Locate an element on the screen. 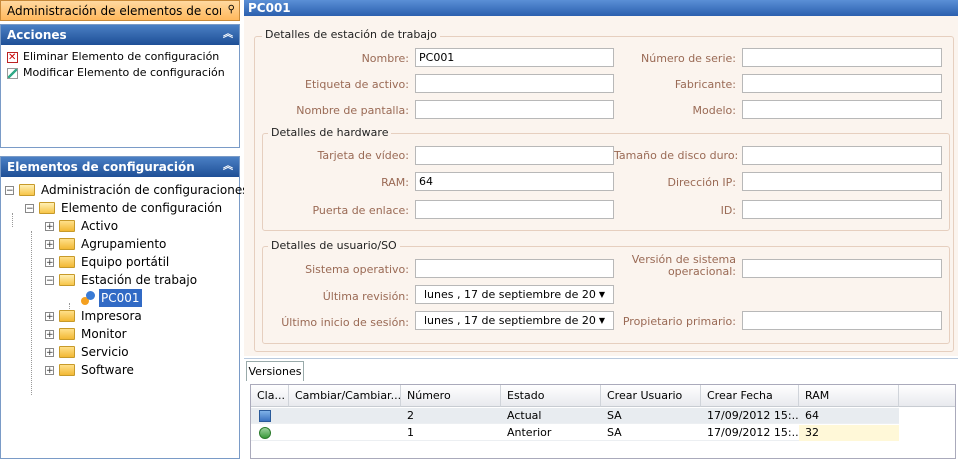  delete-icon is located at coordinates (12, 58).